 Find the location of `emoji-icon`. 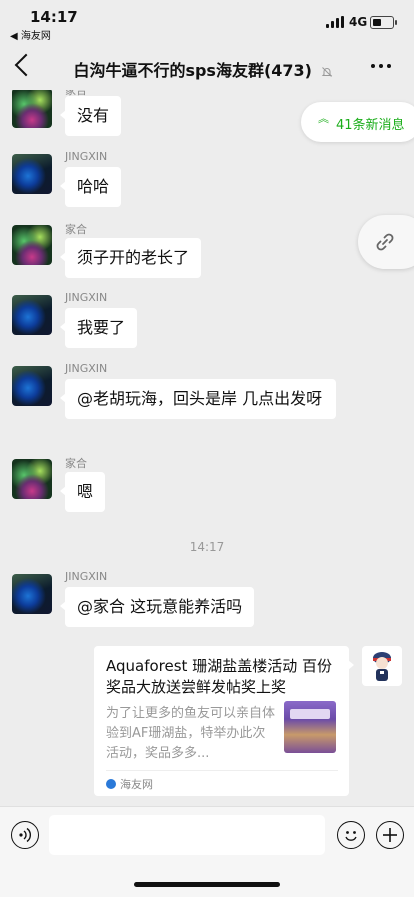

emoji-icon is located at coordinates (351, 835).